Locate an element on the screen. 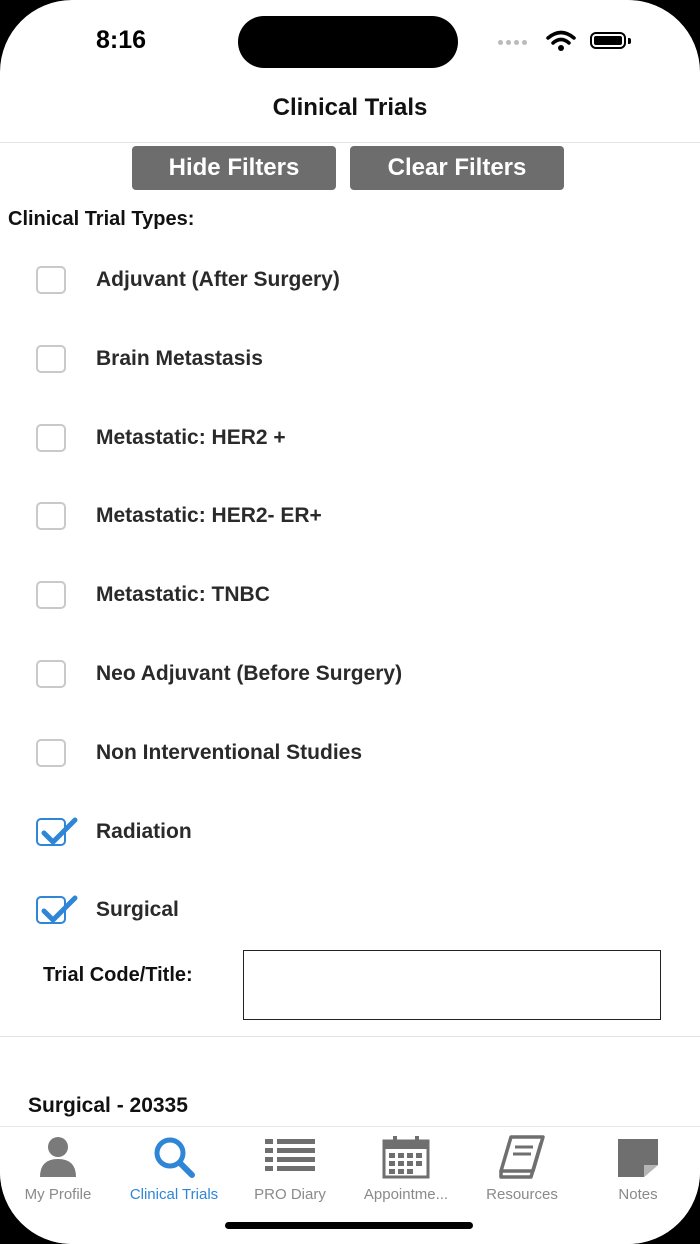 The image size is (700, 1244). trial-result-title: Surgical - 20335 is located at coordinates (108, 1106).